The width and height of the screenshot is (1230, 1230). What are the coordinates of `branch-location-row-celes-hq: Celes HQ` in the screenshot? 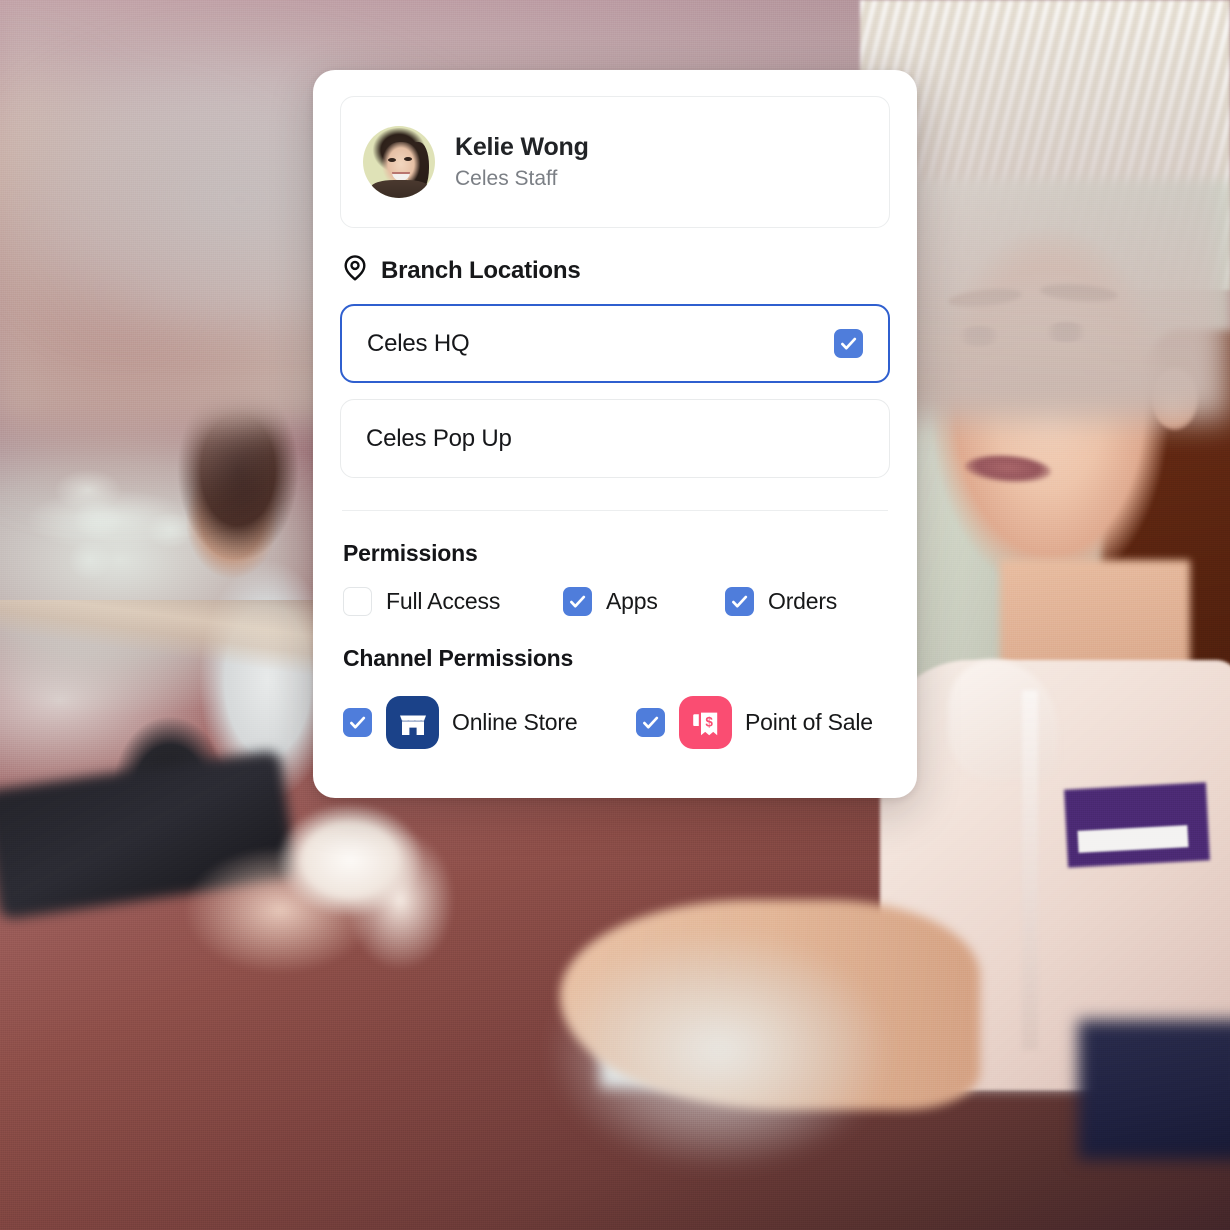 It's located at (615, 343).